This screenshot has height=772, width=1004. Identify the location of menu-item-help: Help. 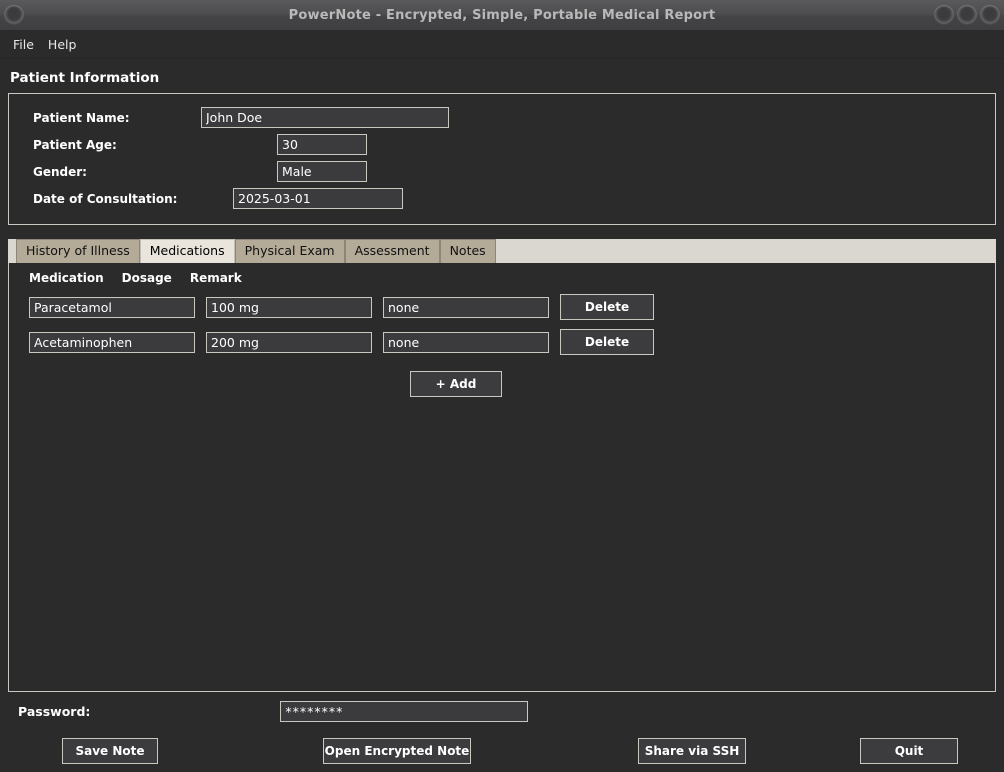
(62, 44).